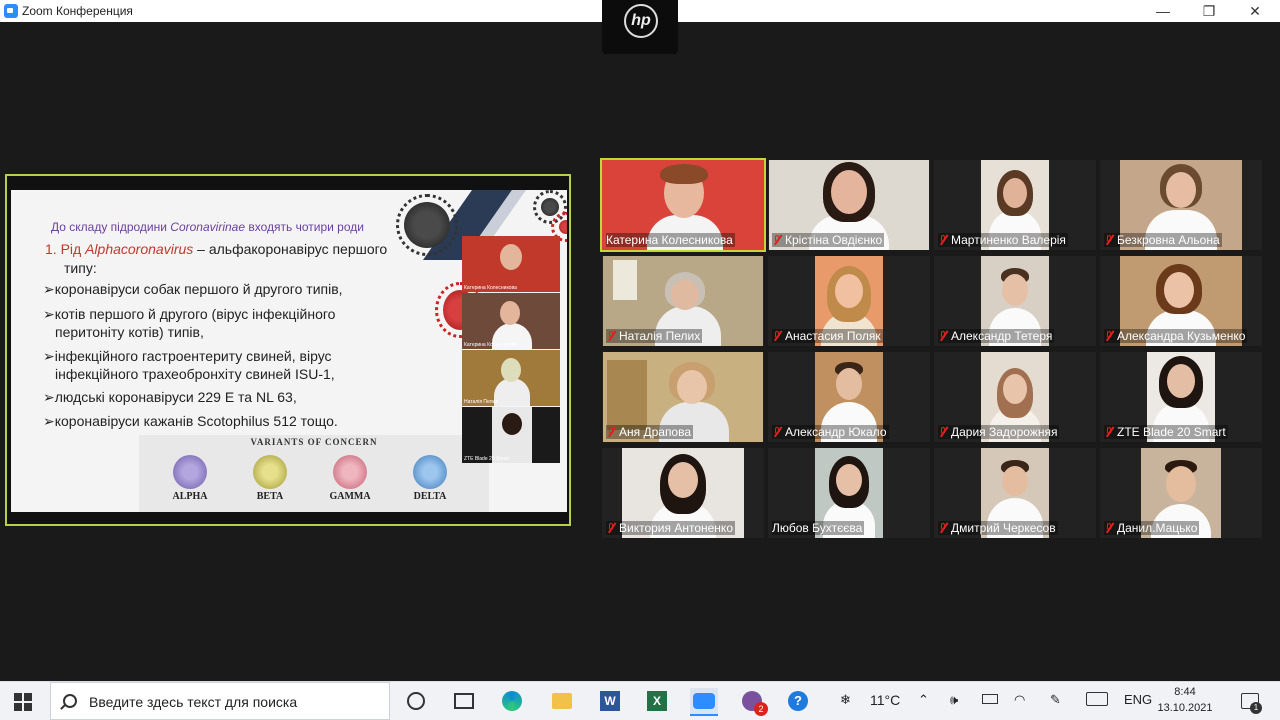 Image resolution: width=1280 pixels, height=720 pixels. I want to click on help-icon: ?, so click(798, 701).